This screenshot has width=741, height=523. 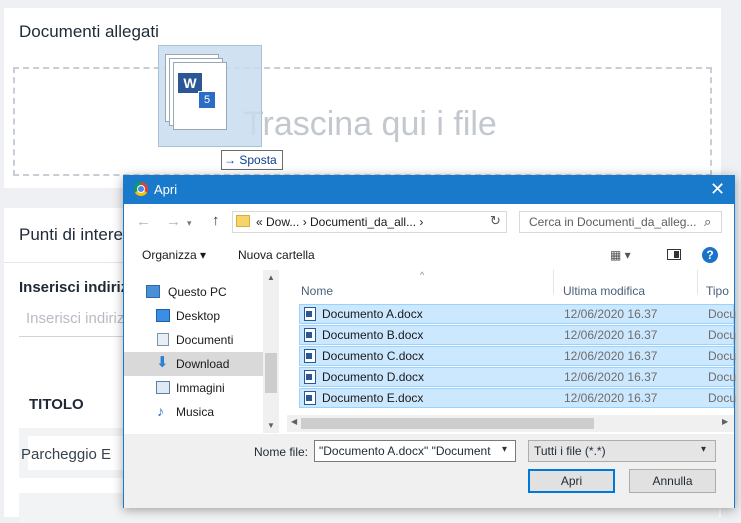 I want to click on scroll-up-icon: ▲, so click(x=271, y=277).